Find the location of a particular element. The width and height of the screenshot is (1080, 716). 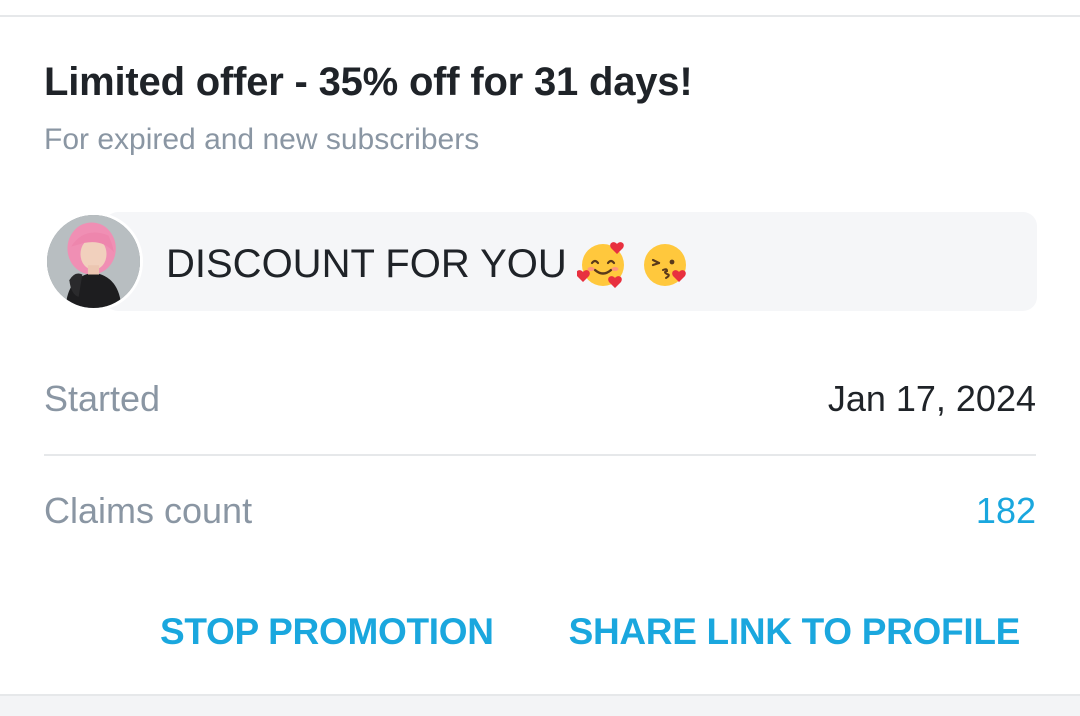

avatar-image is located at coordinates (93, 261).